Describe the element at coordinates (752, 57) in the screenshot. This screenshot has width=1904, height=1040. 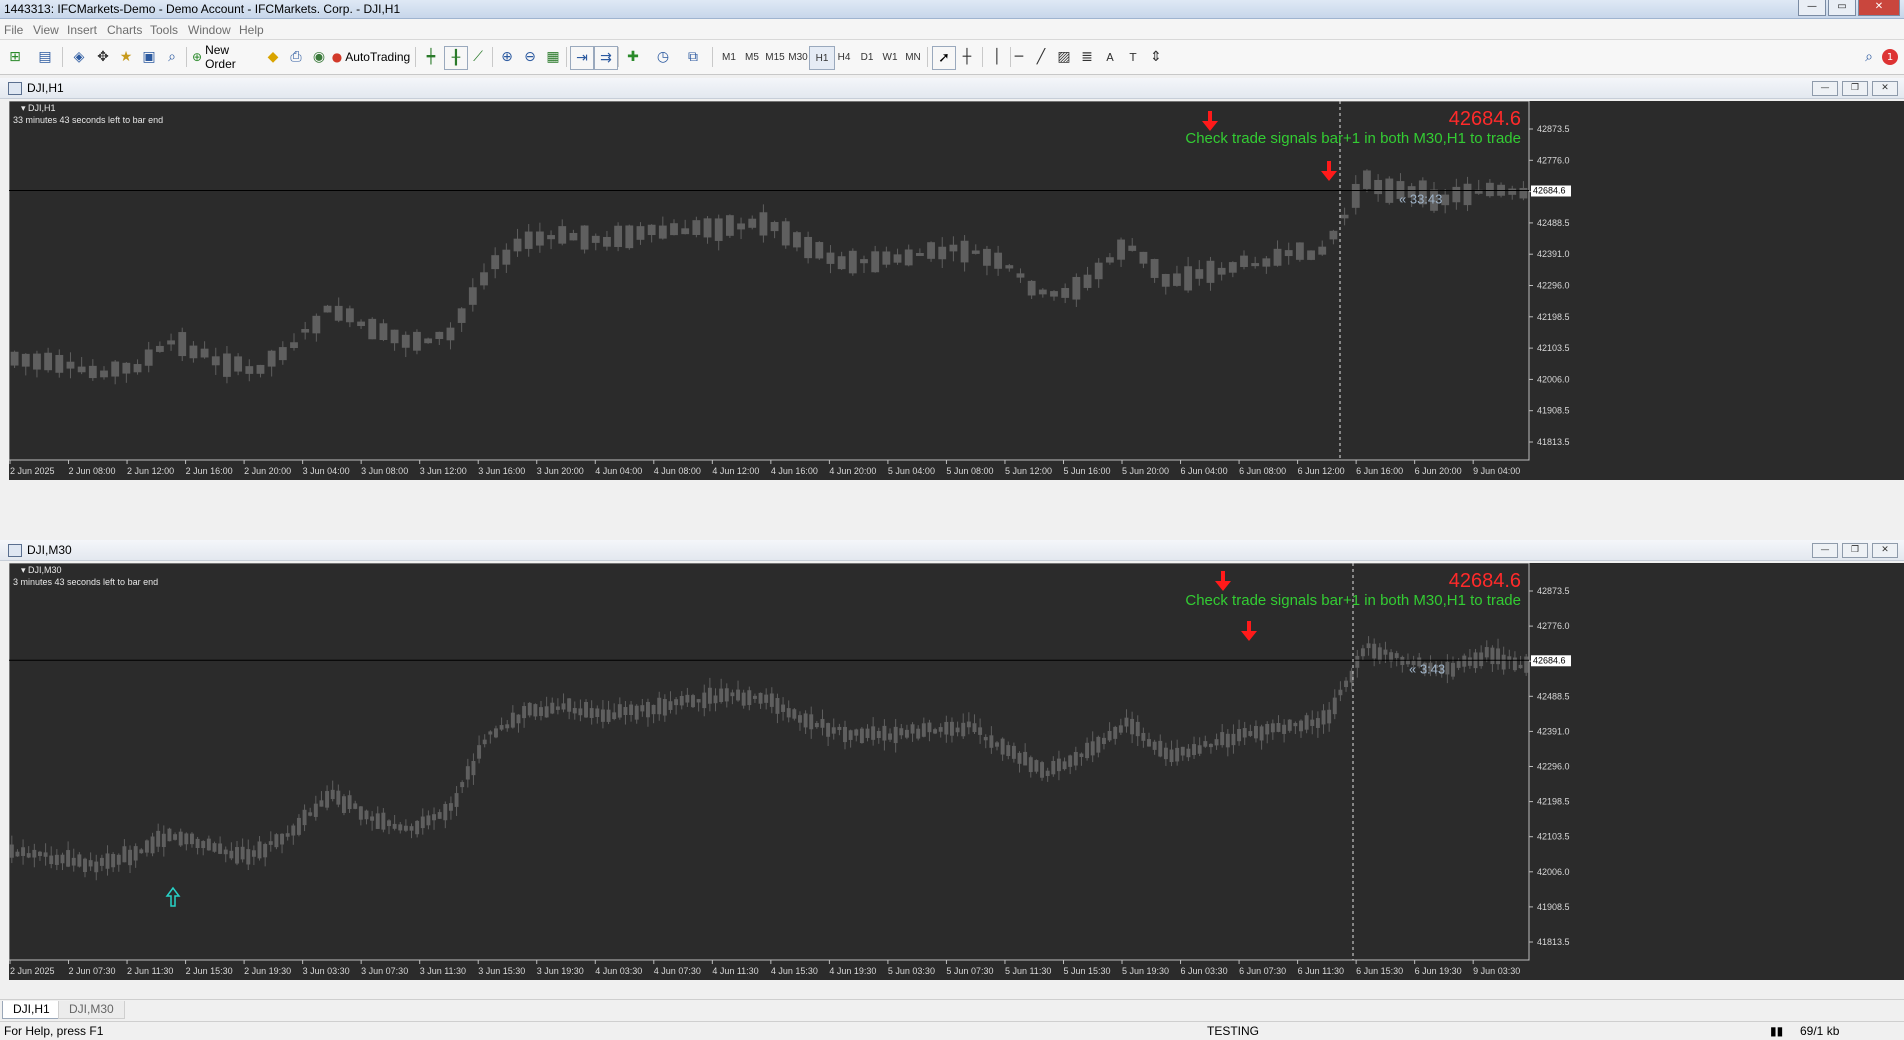
I see `timeframe-m5: M5` at that location.